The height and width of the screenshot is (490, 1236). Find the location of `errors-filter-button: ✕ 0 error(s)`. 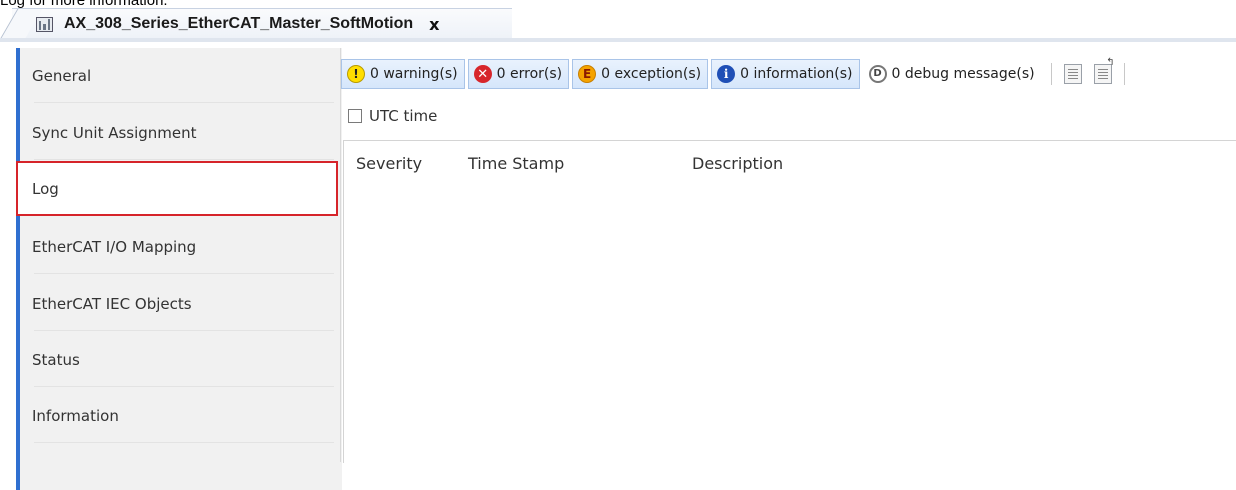

errors-filter-button: ✕ 0 error(s) is located at coordinates (518, 74).